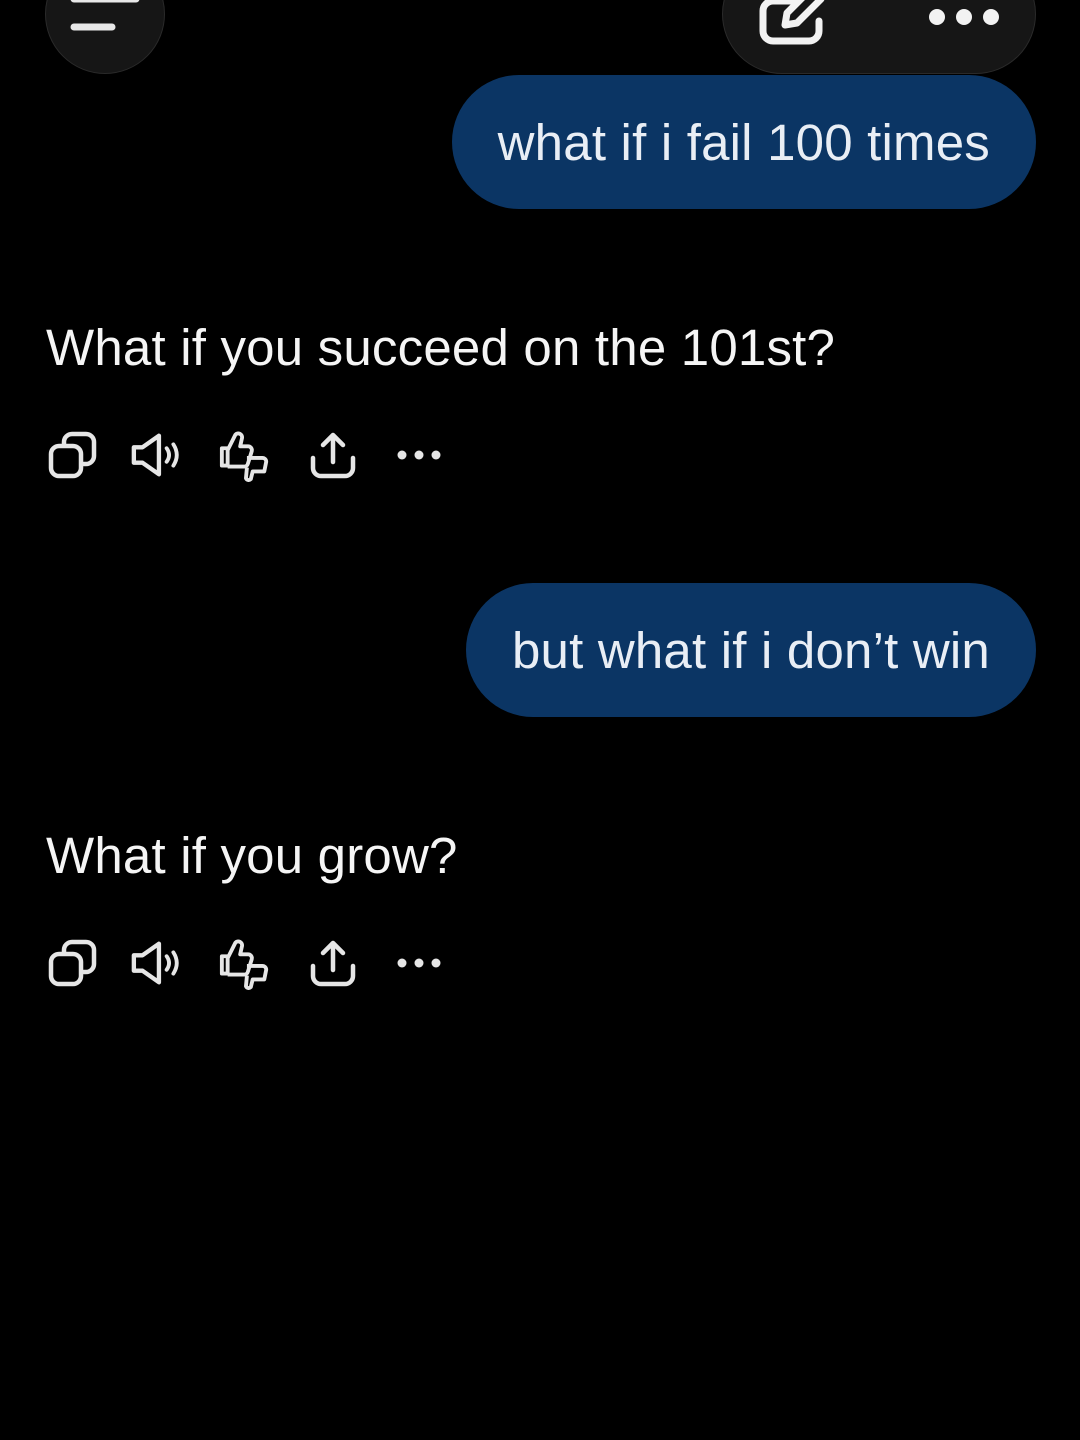  I want to click on menu-button, so click(105, 37).